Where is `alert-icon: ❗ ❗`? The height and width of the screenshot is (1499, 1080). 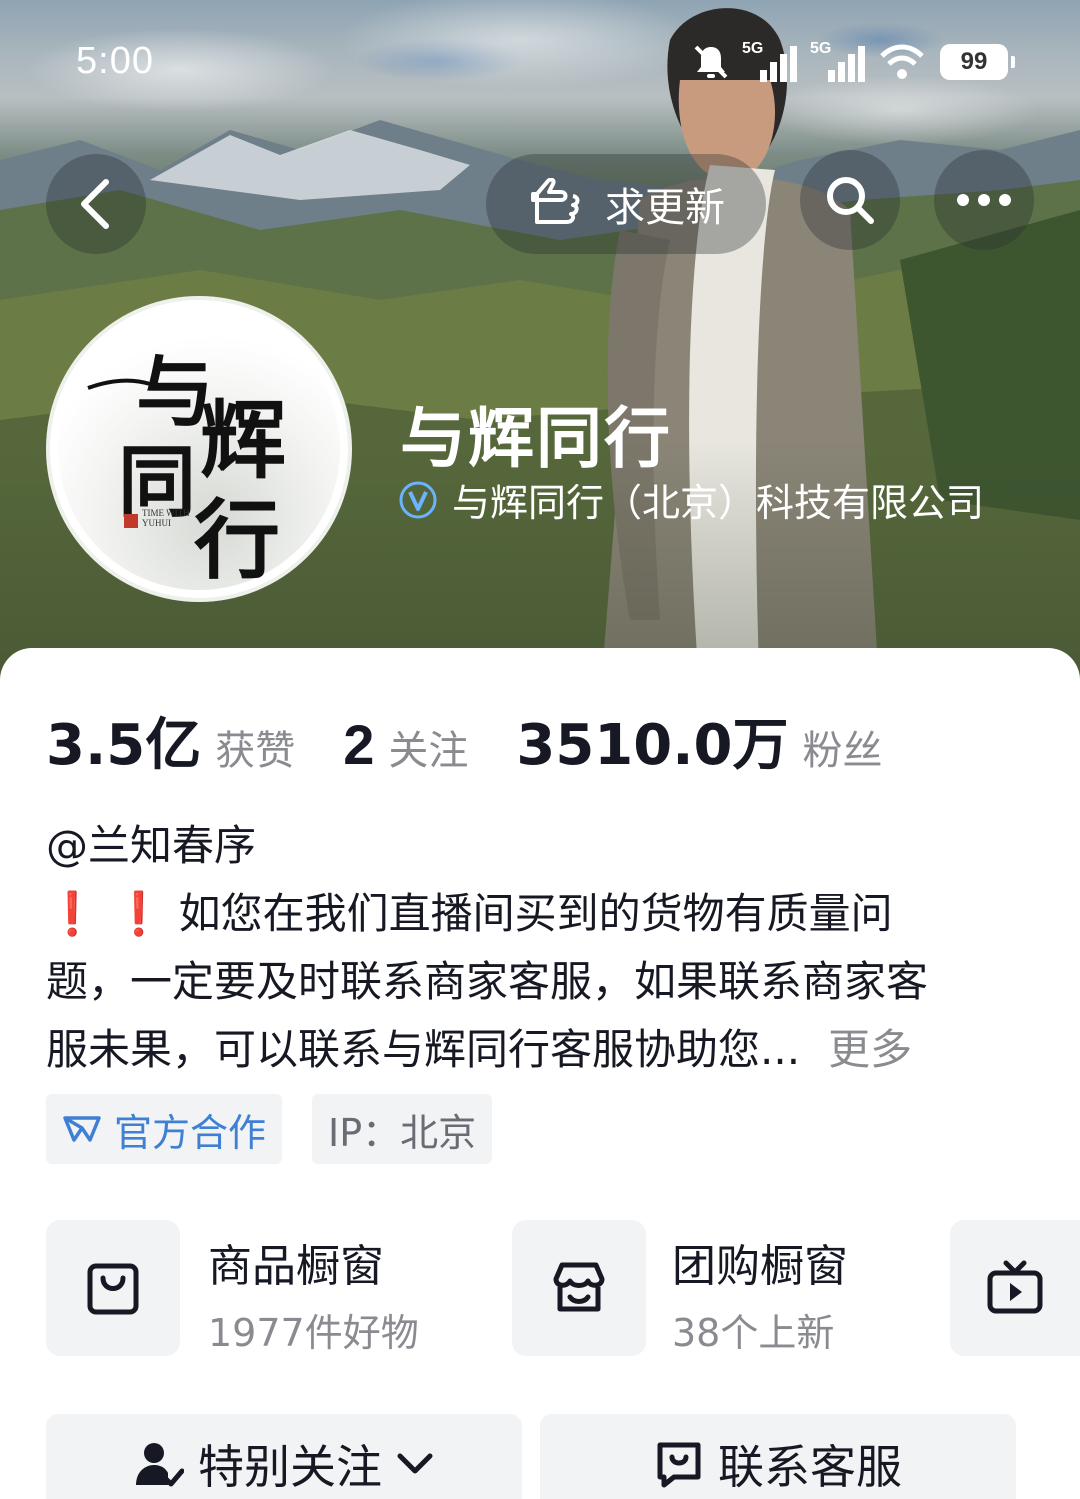
alert-icon: ❗ ❗ is located at coordinates (106, 913).